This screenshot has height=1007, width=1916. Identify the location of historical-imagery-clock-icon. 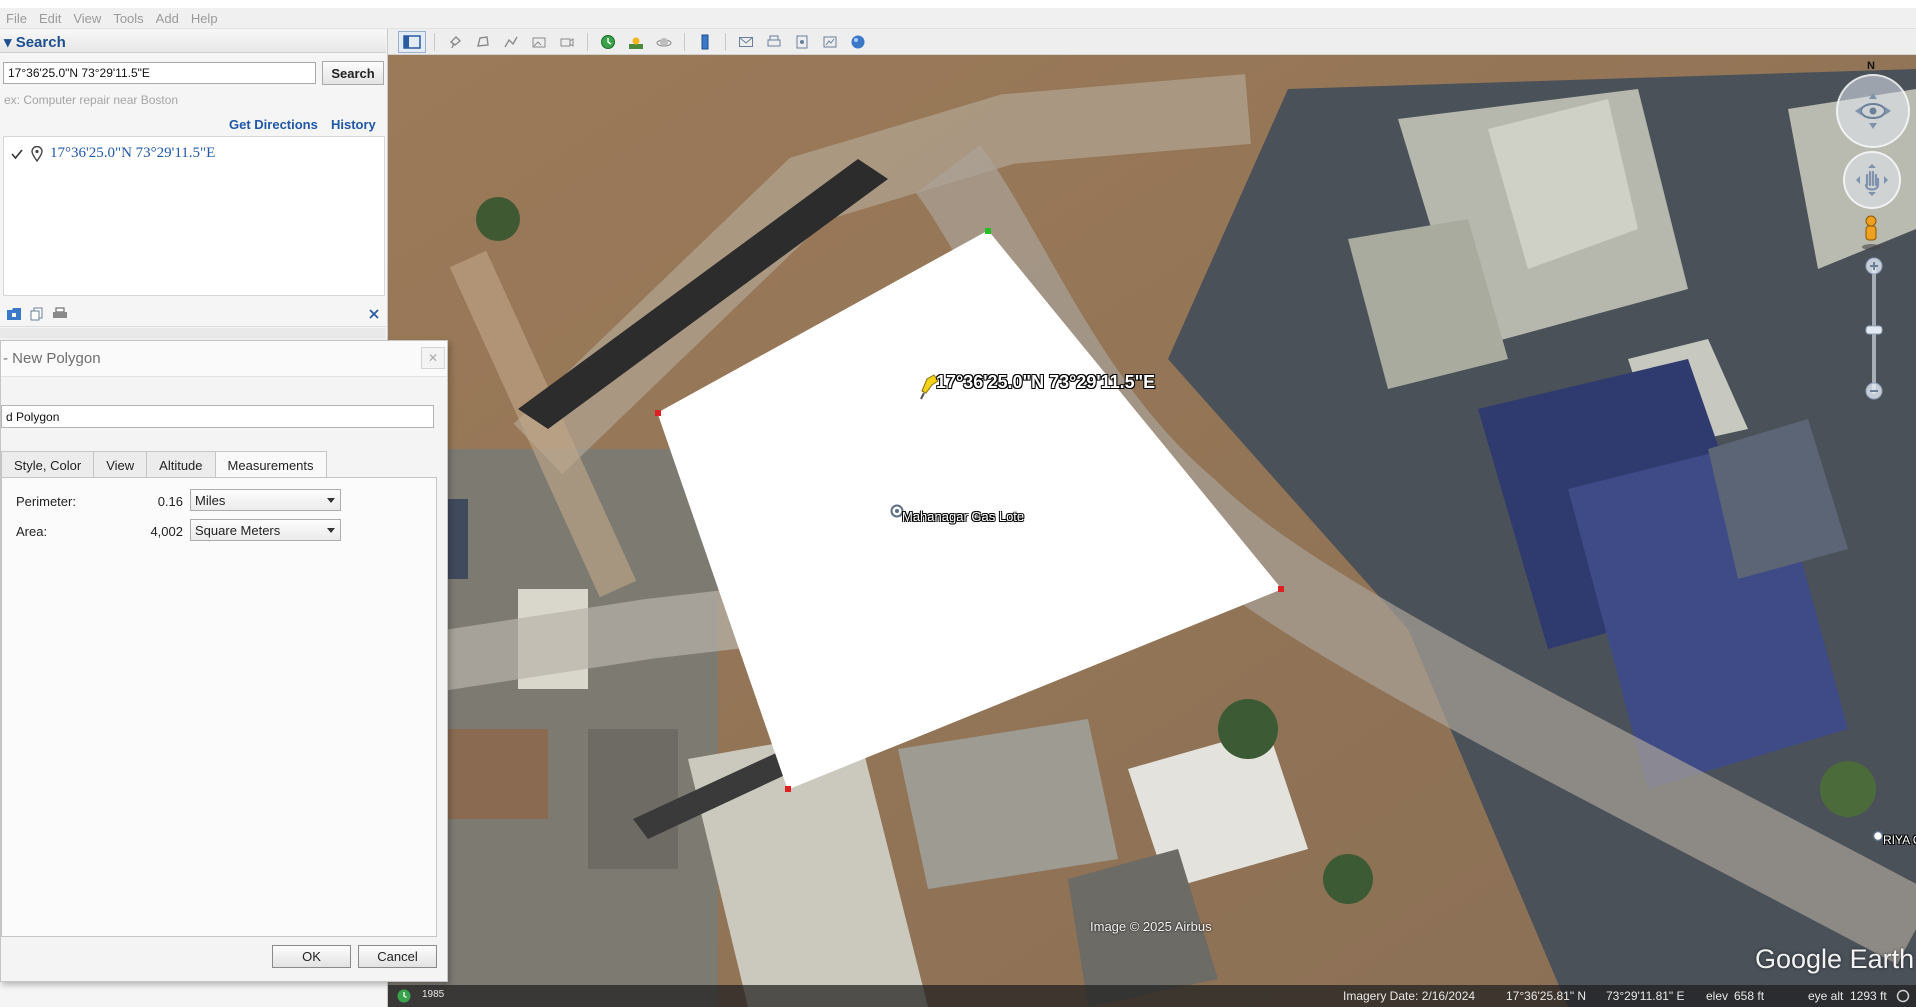
(404, 996).